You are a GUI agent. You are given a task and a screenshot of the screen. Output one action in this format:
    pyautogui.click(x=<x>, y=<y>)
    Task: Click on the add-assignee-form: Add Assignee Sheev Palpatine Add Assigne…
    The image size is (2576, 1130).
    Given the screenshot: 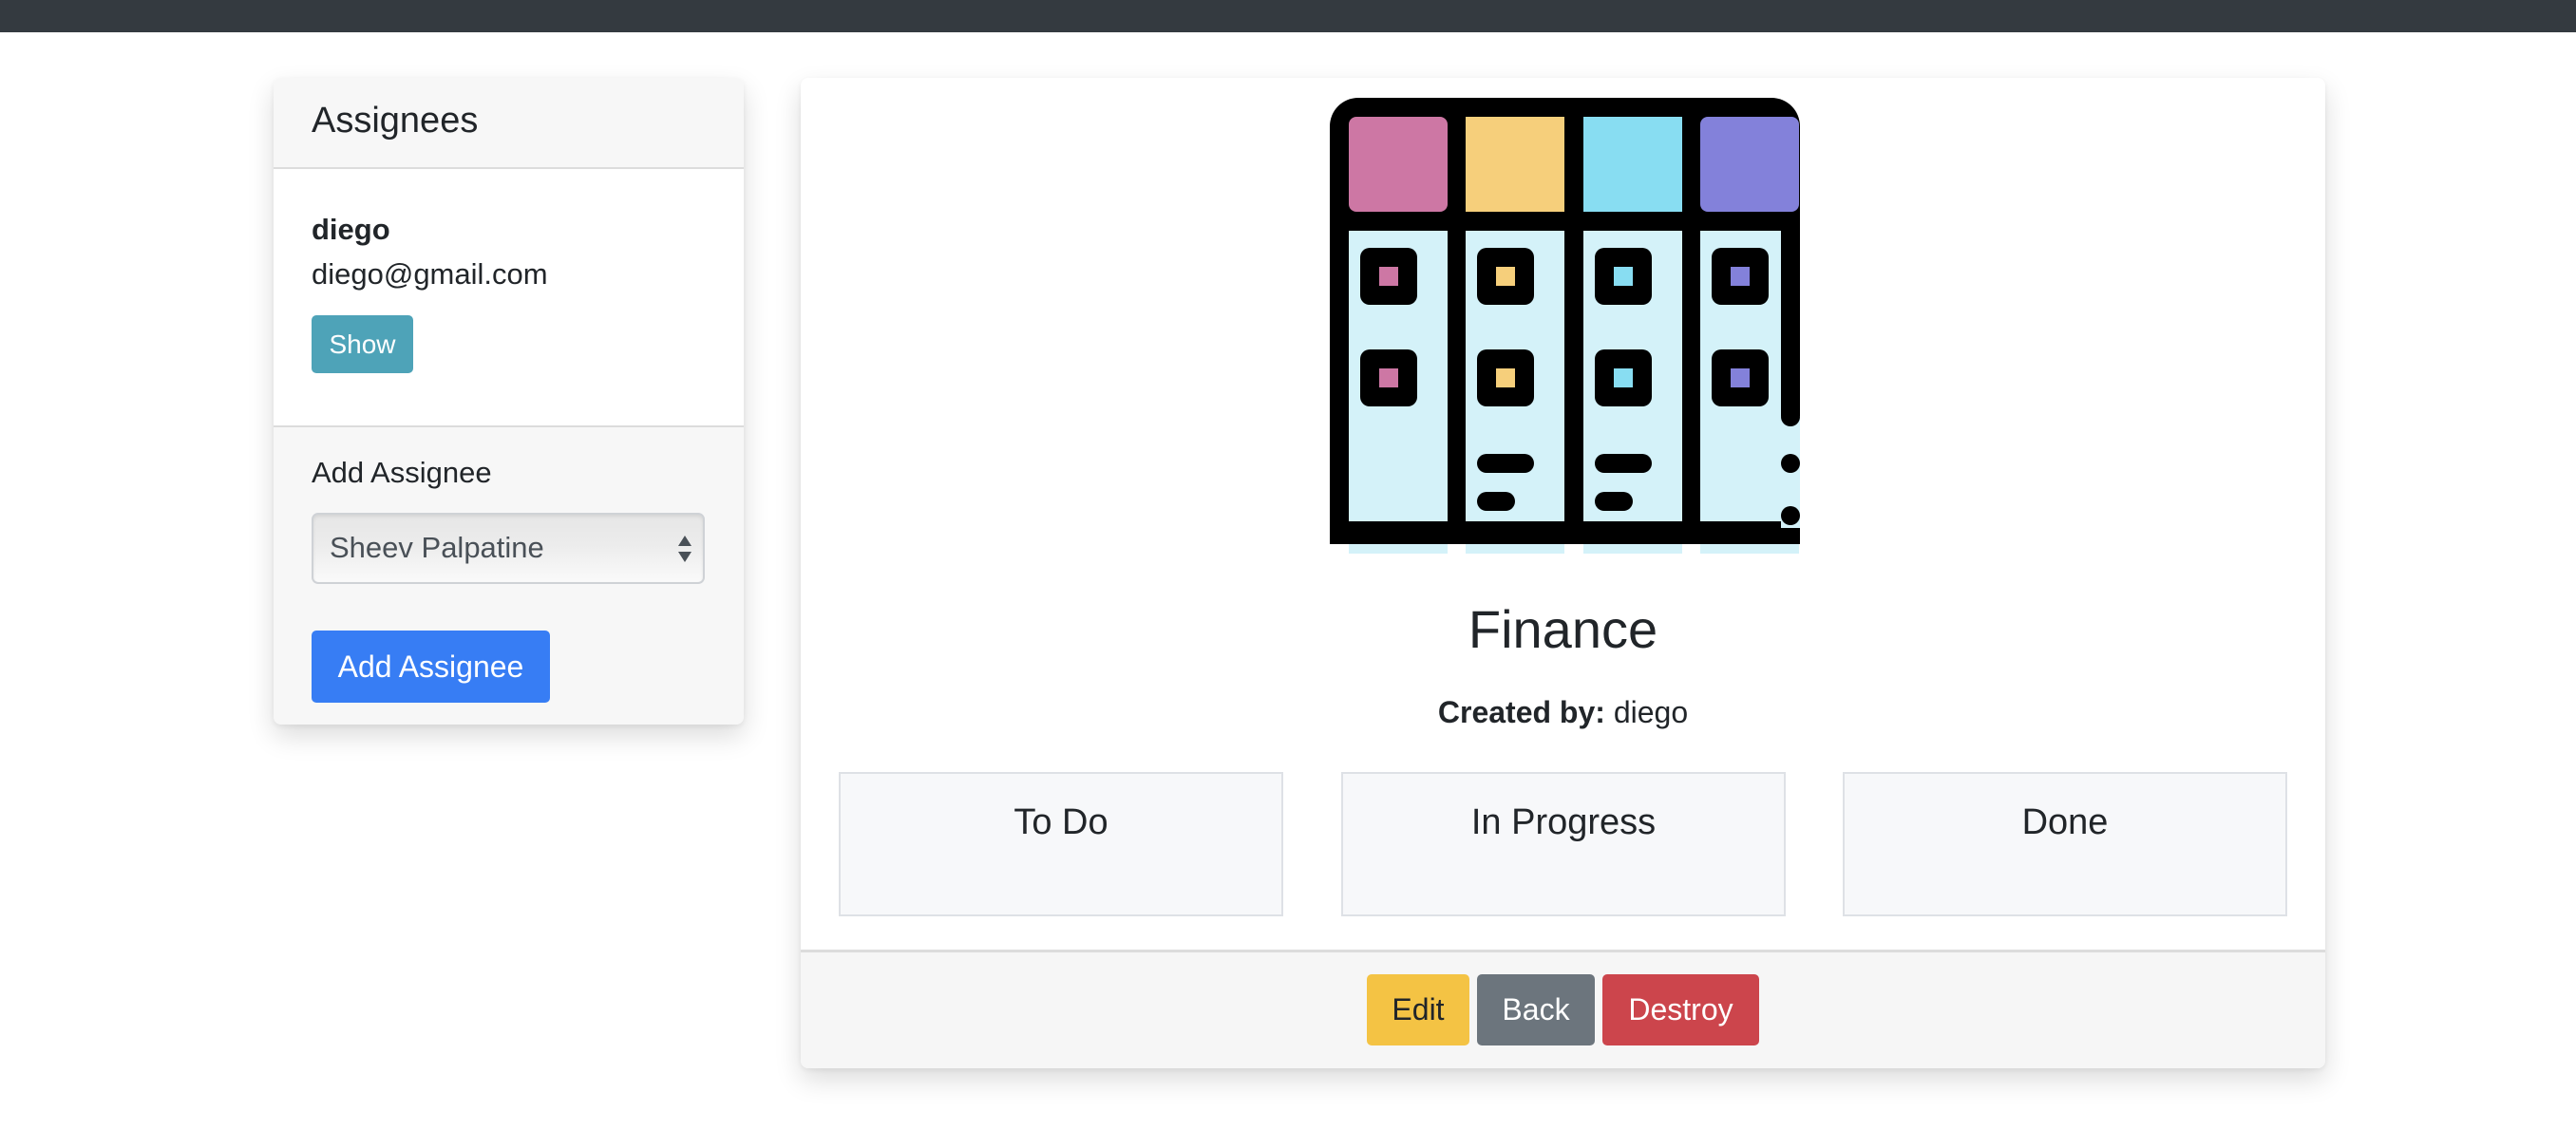 What is the action you would take?
    pyautogui.click(x=509, y=576)
    